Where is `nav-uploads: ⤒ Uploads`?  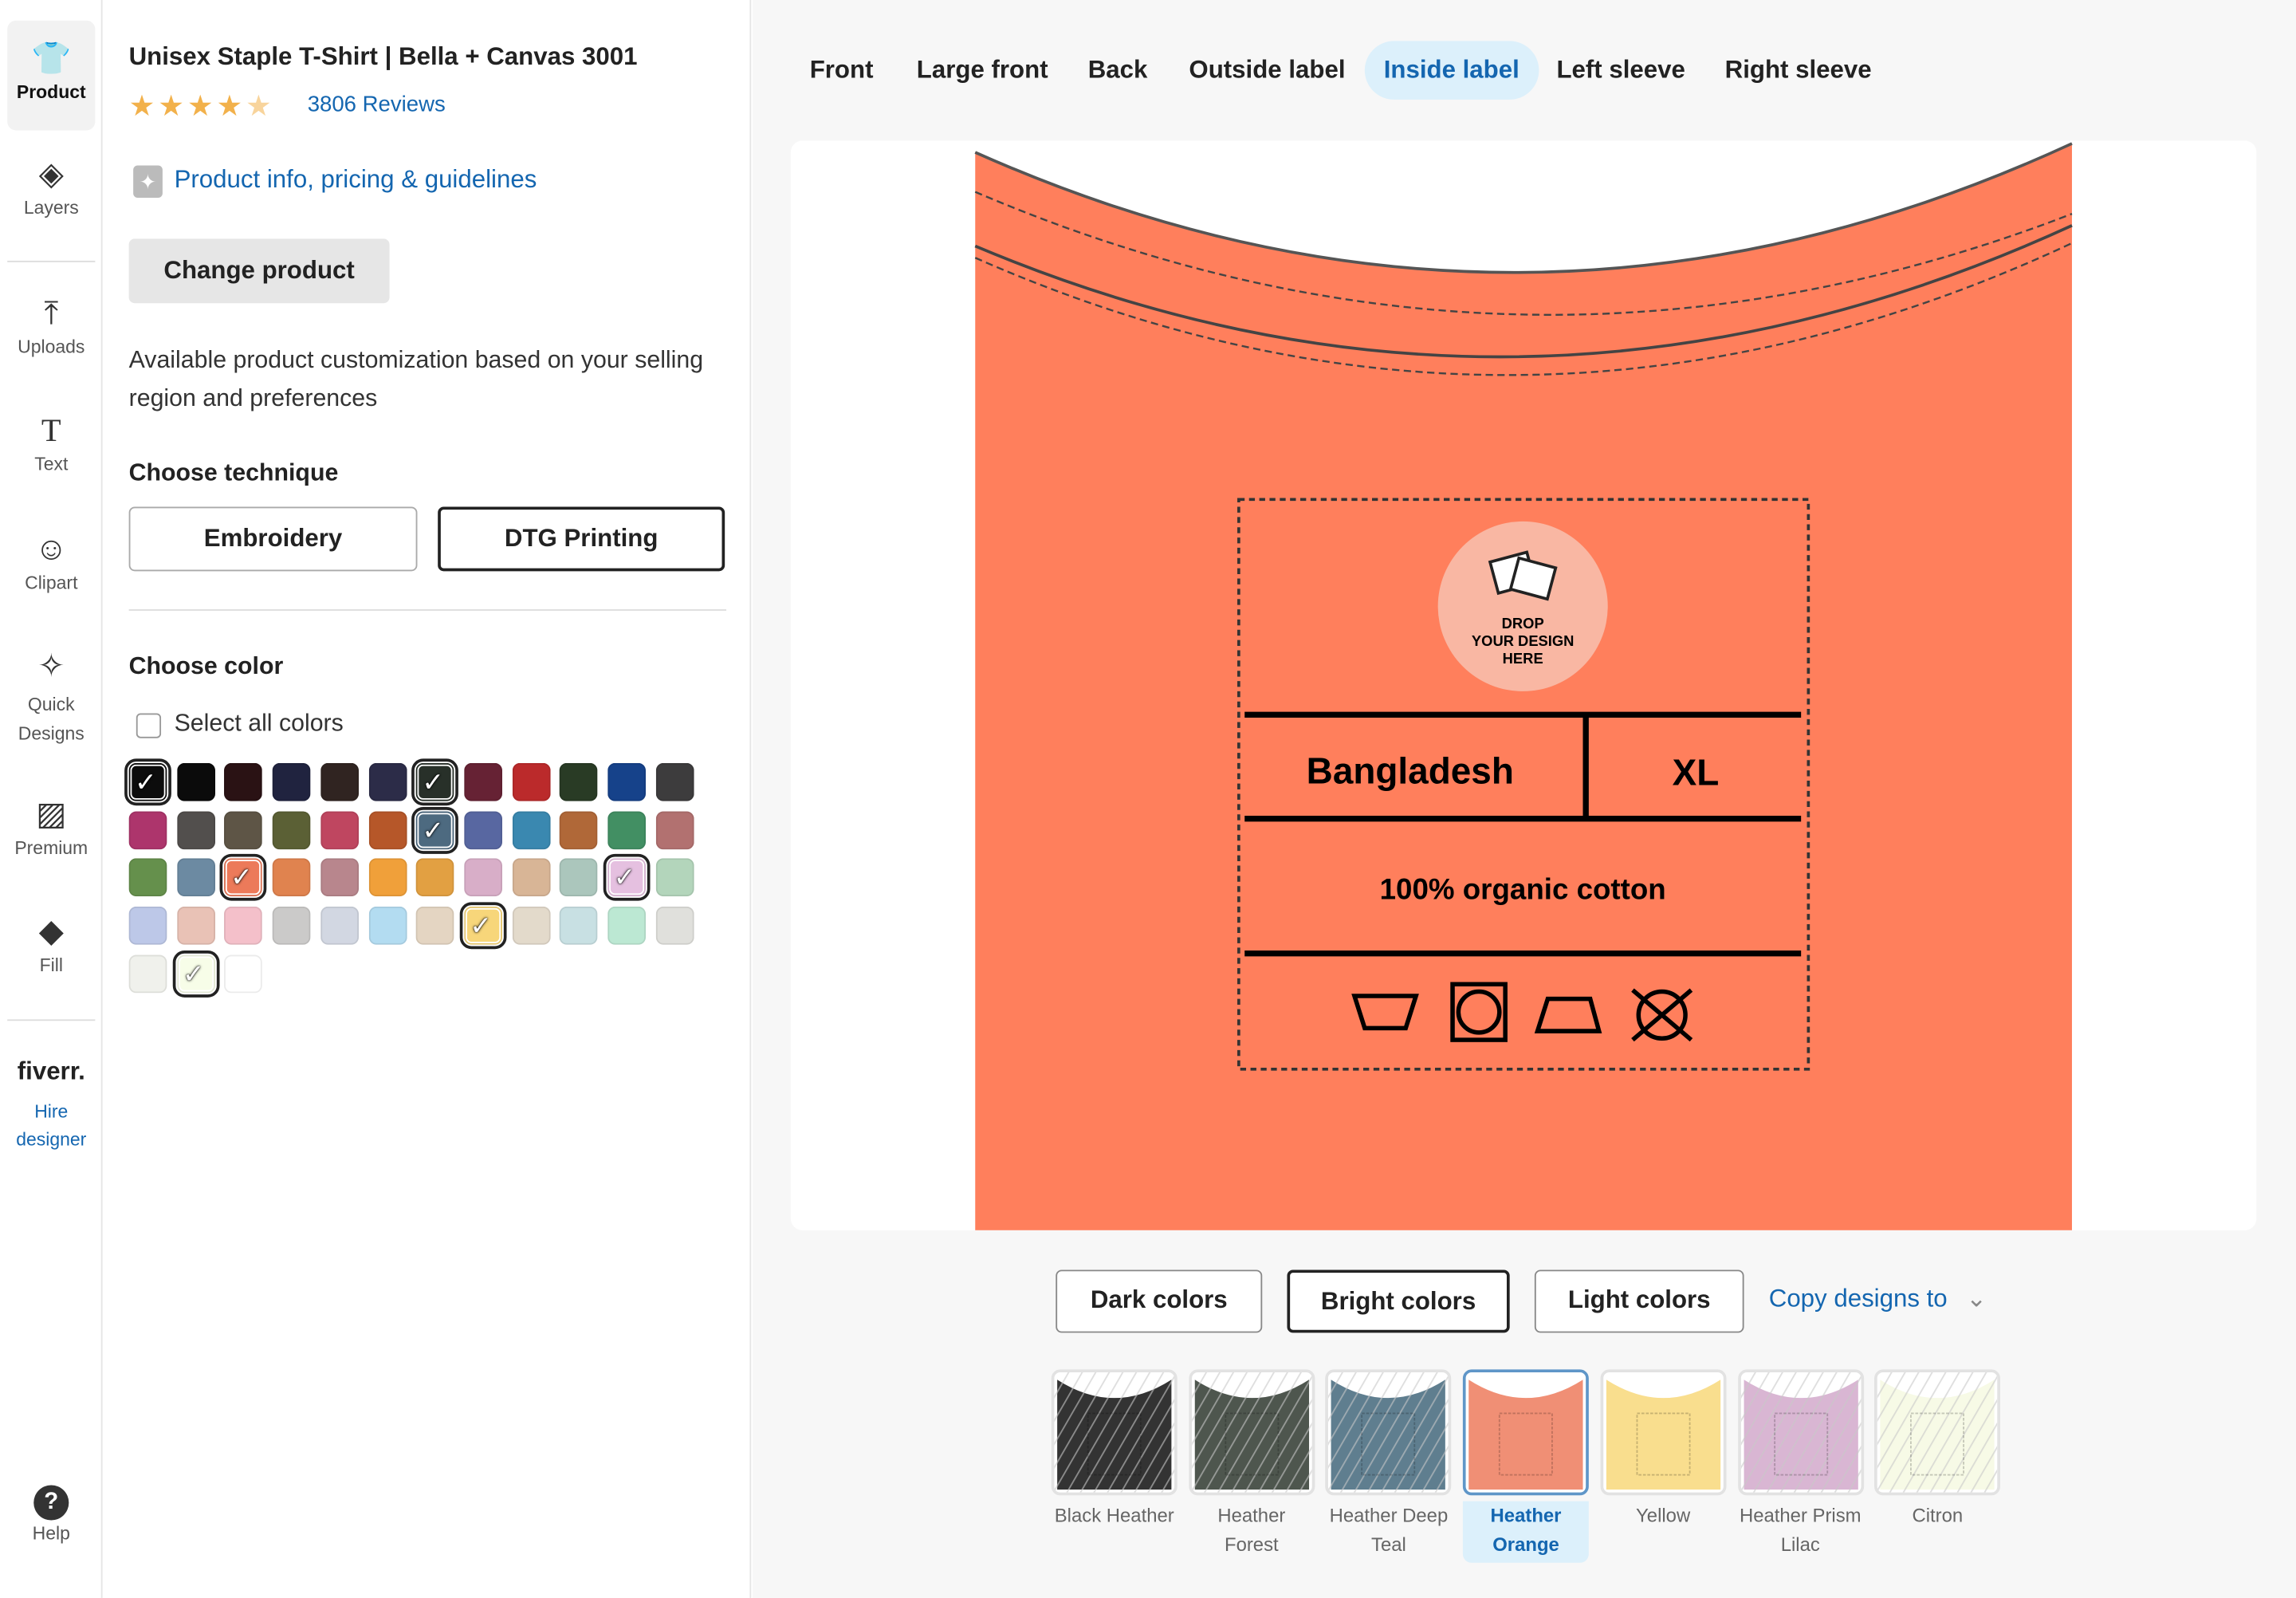
nav-uploads: ⤒ Uploads is located at coordinates (51, 325).